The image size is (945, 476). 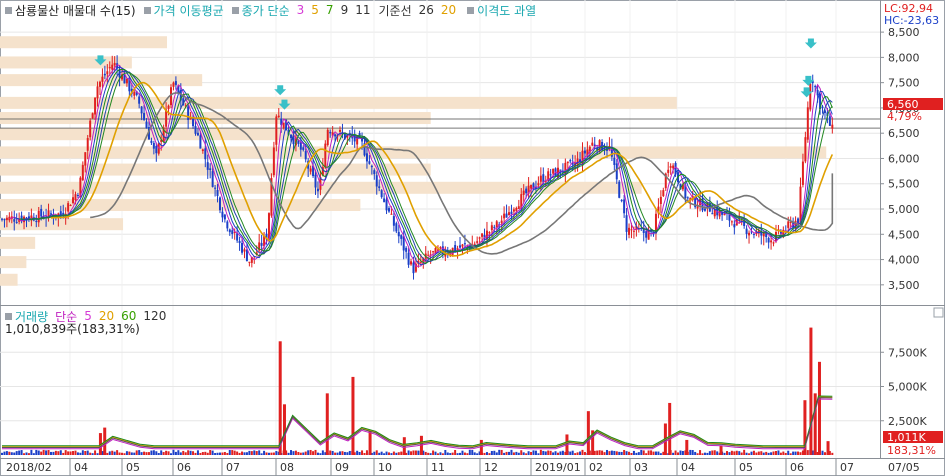 I want to click on pane-resize-box, so click(x=938, y=312).